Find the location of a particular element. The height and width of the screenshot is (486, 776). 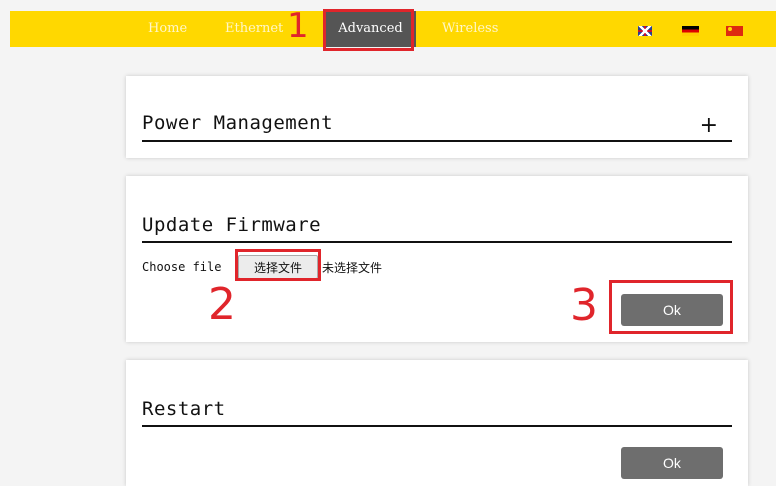

china-flag-icon is located at coordinates (734, 31).